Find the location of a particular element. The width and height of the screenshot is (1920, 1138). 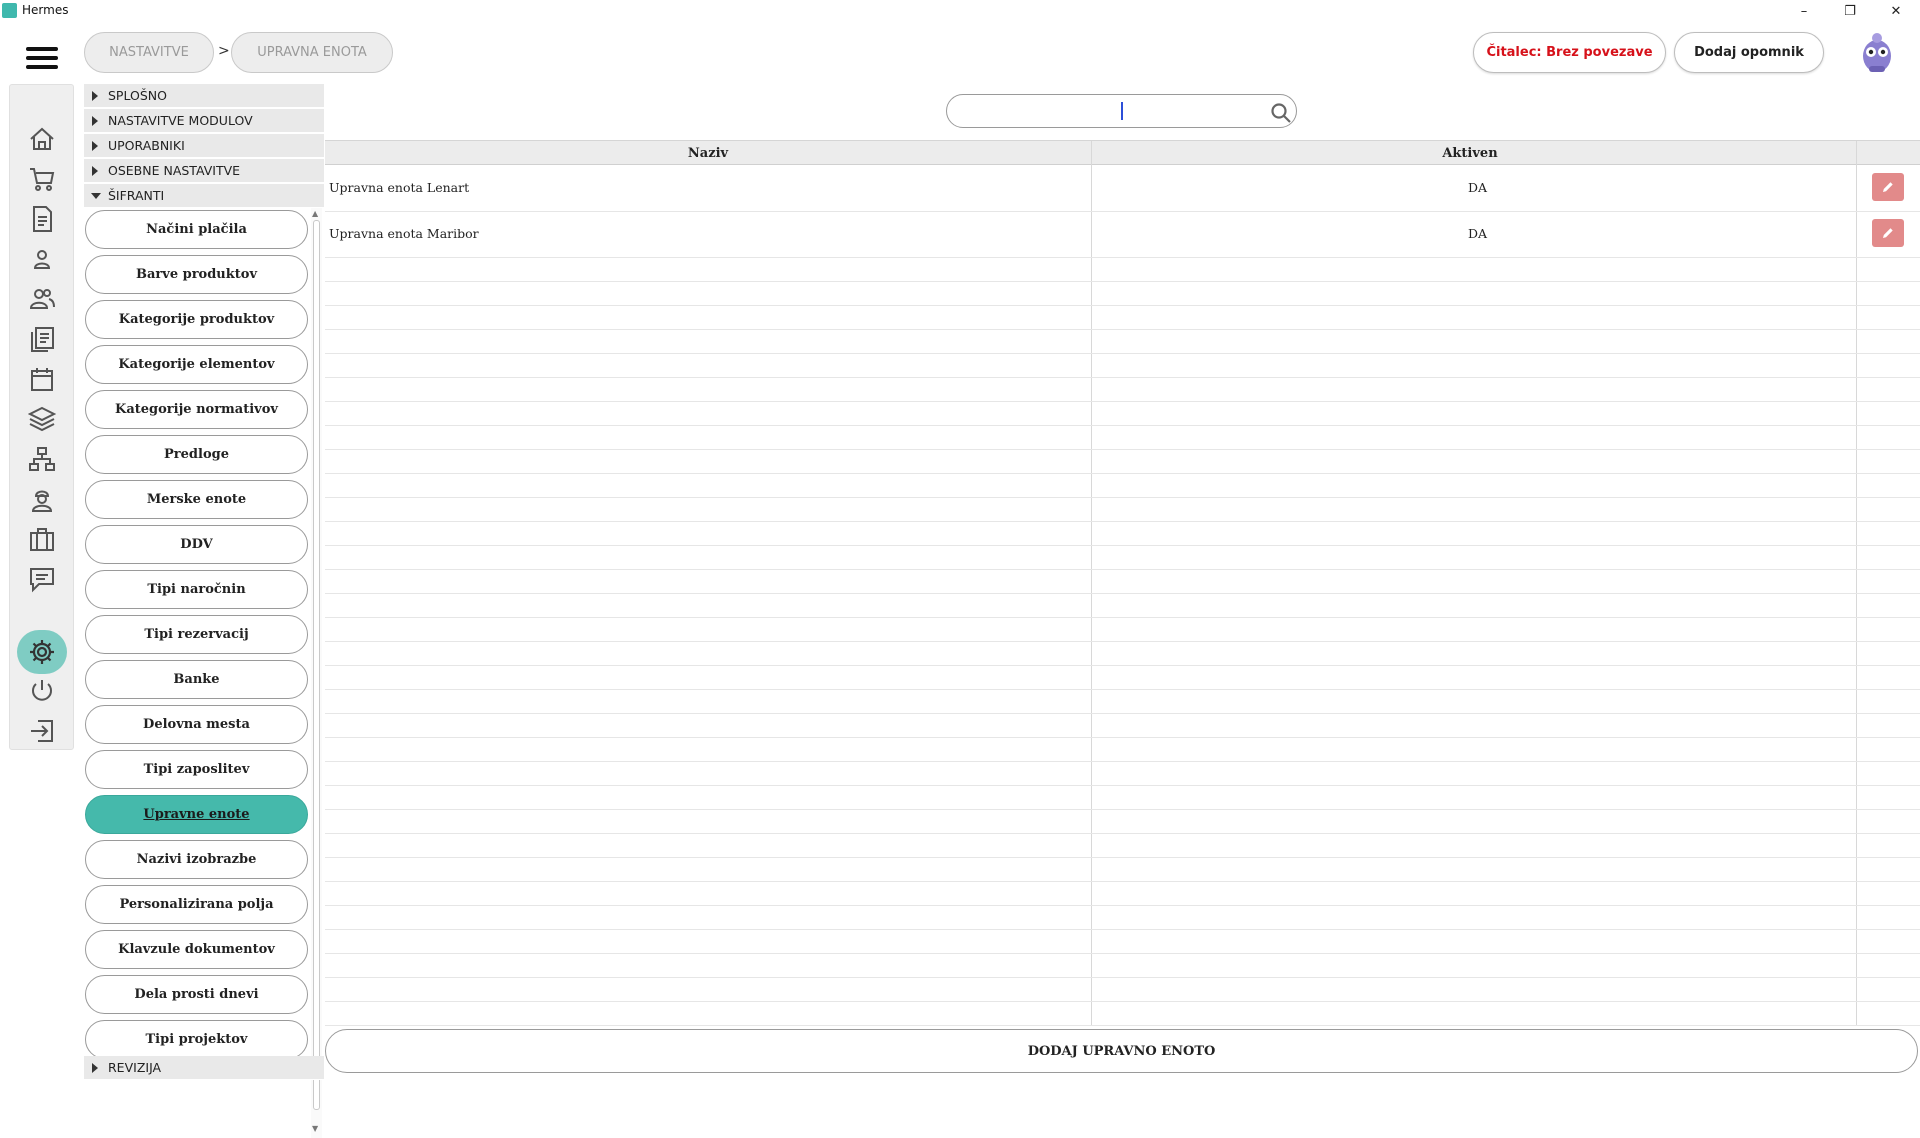

add-upravna-enota-button: DODAJ UPRAVNO ENOTO is located at coordinates (1121, 1051).